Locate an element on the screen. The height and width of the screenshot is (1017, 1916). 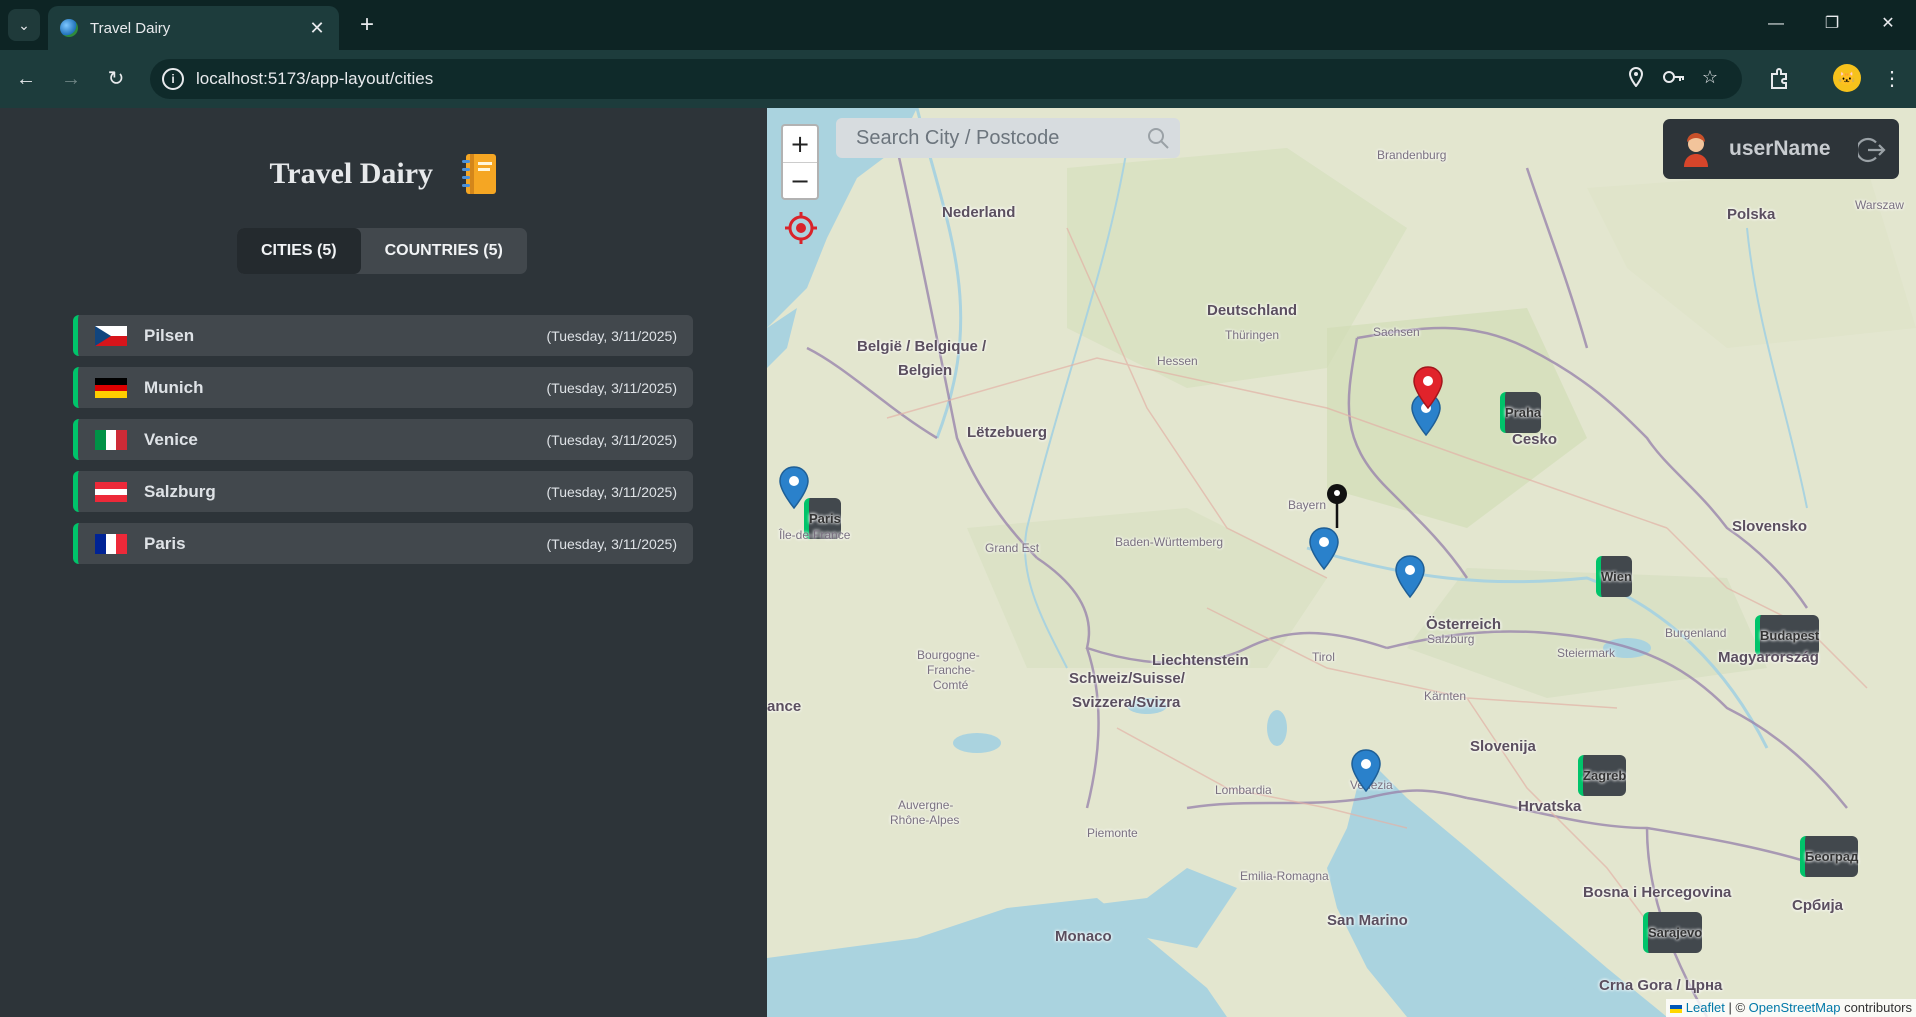
map-label-france: ance is located at coordinates (784, 706).